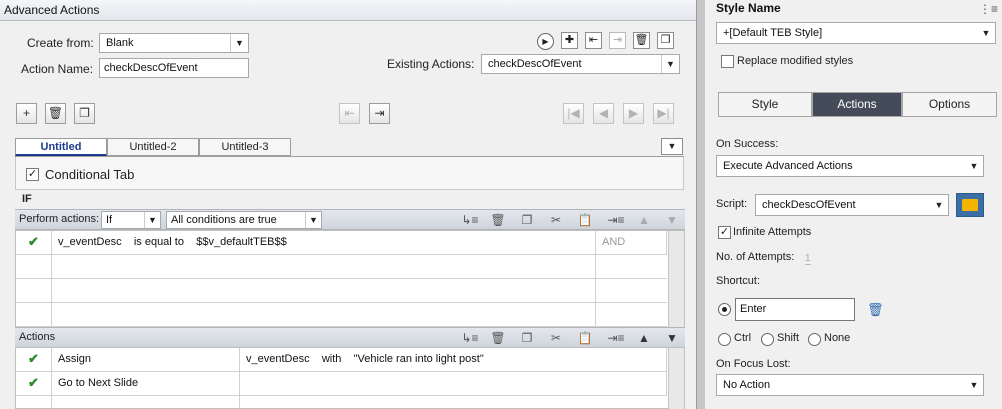 This screenshot has height=409, width=1002. I want to click on replace-styles-checkbox, so click(727, 61).